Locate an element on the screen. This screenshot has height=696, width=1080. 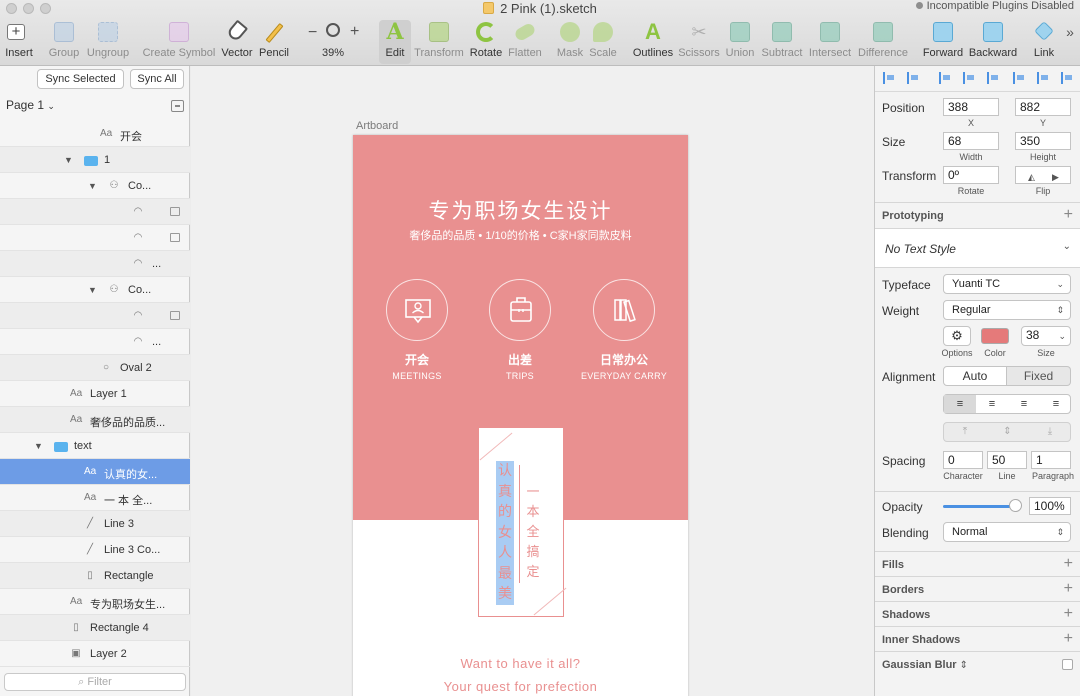
align-text-center-icon: ≡ is located at coordinates (992, 404).